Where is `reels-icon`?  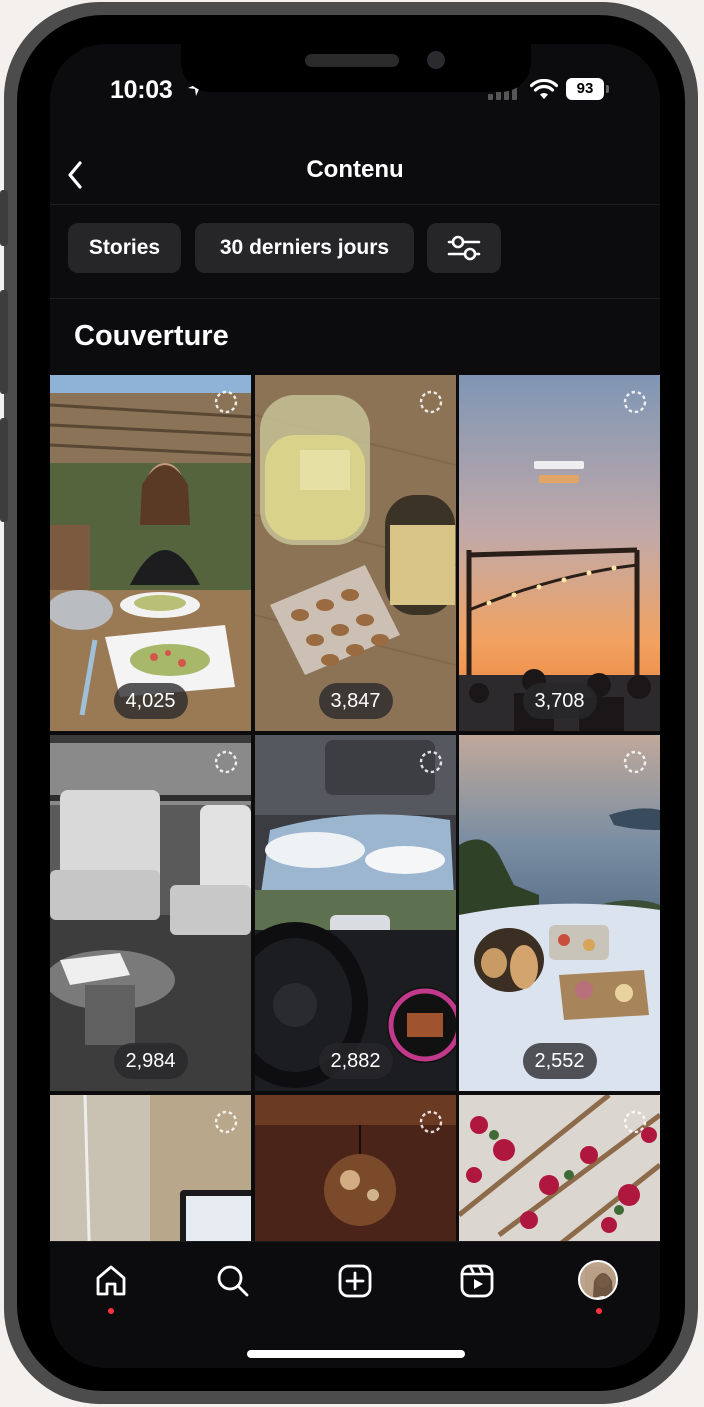
reels-icon is located at coordinates (477, 1281).